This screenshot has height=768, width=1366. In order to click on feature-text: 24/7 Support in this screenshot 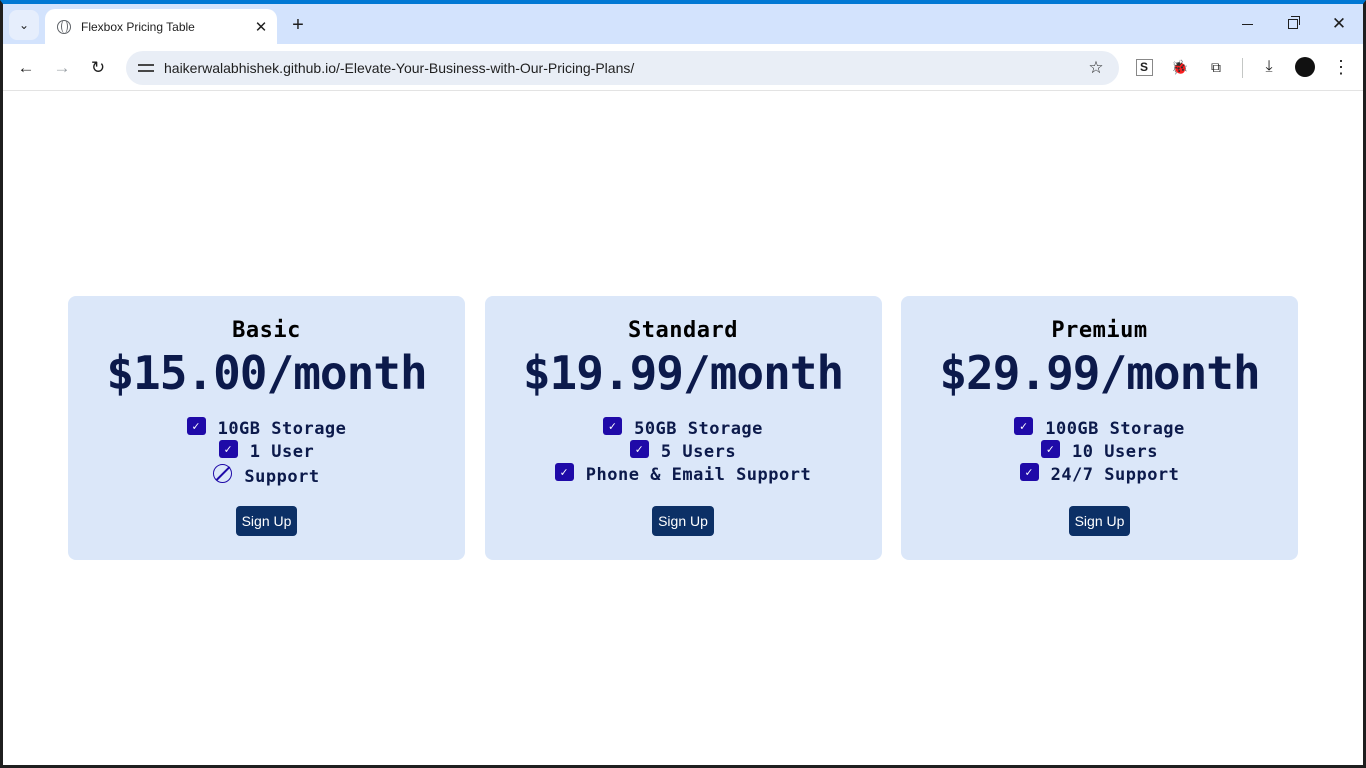, I will do `click(1115, 474)`.